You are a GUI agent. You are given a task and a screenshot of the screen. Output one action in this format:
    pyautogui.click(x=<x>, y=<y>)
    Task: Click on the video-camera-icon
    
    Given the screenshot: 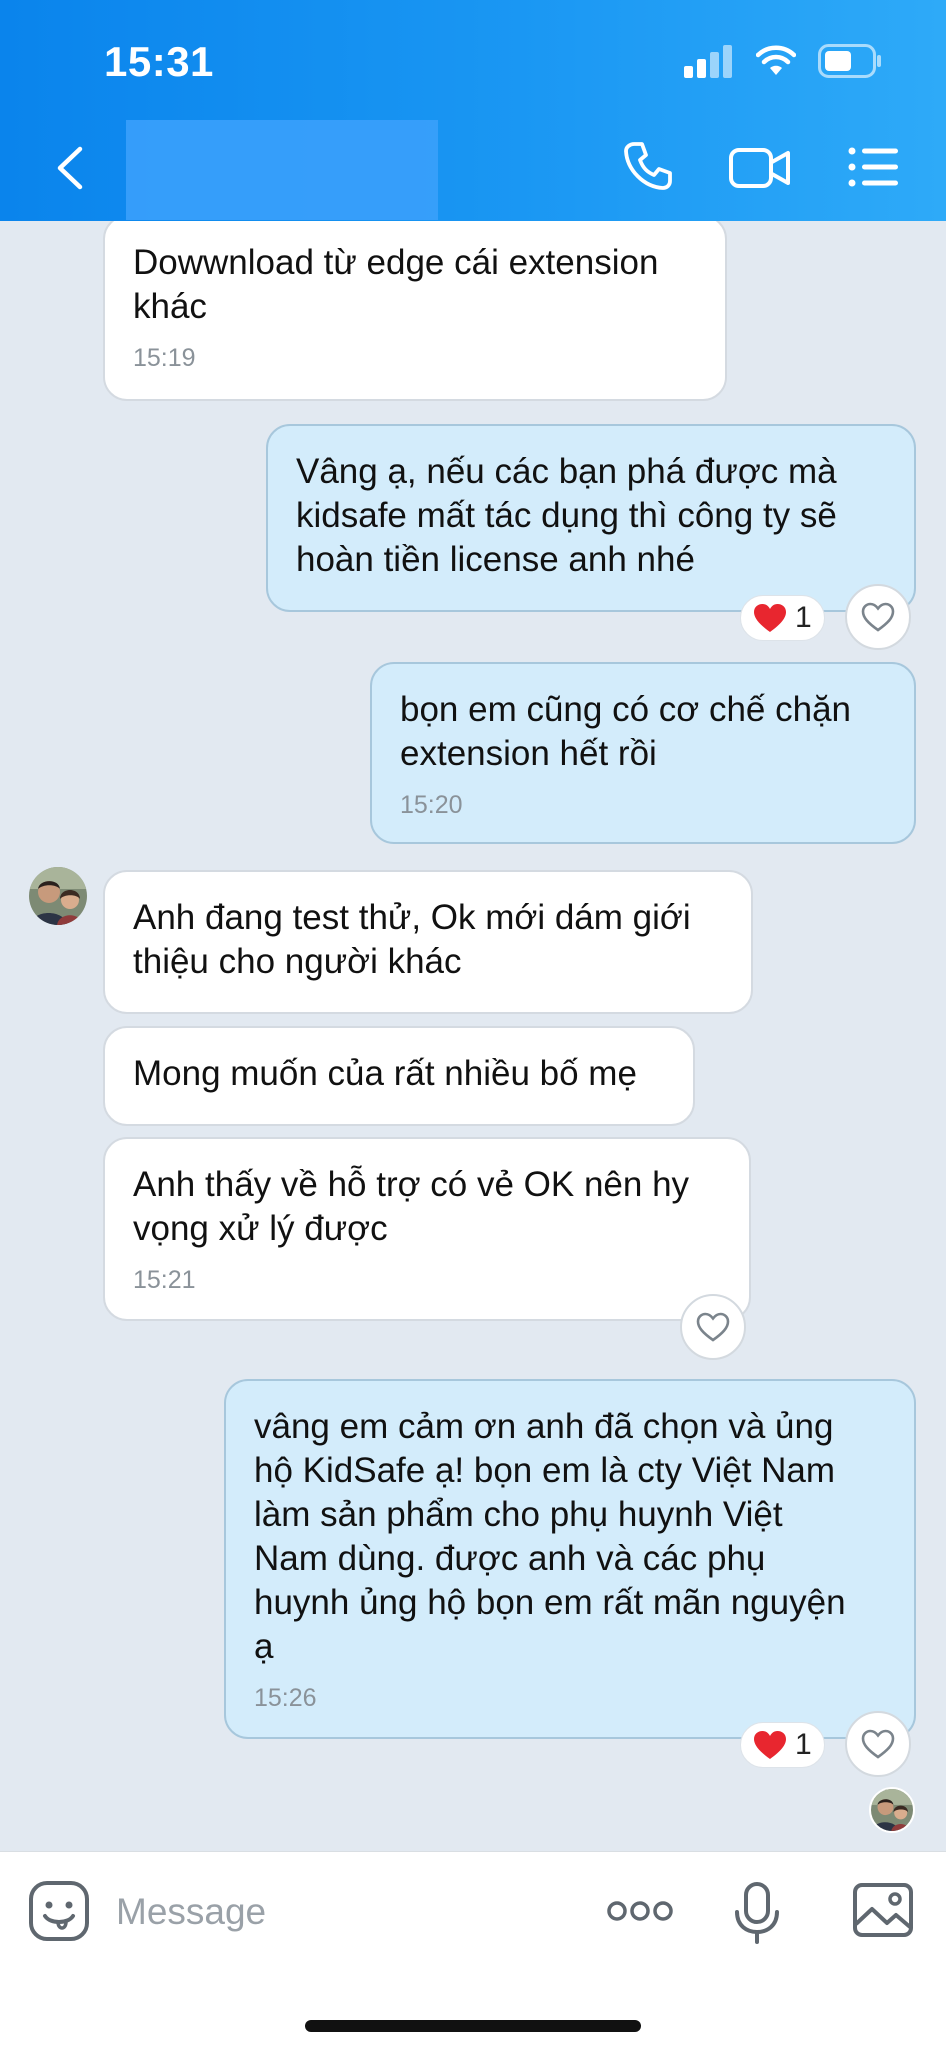 What is the action you would take?
    pyautogui.click(x=760, y=168)
    